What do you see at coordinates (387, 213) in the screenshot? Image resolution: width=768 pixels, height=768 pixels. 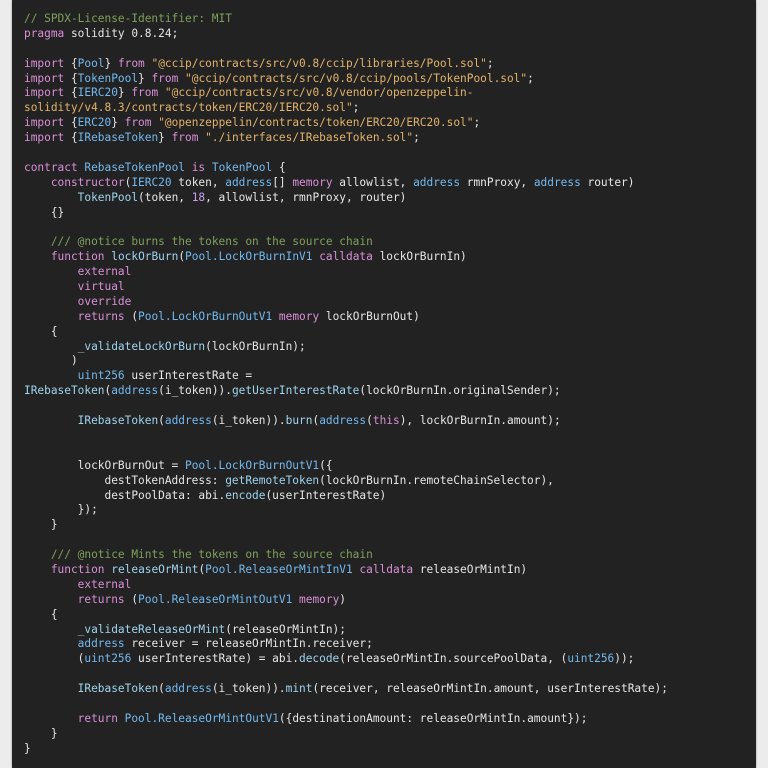 I see `code-line: {}` at bounding box center [387, 213].